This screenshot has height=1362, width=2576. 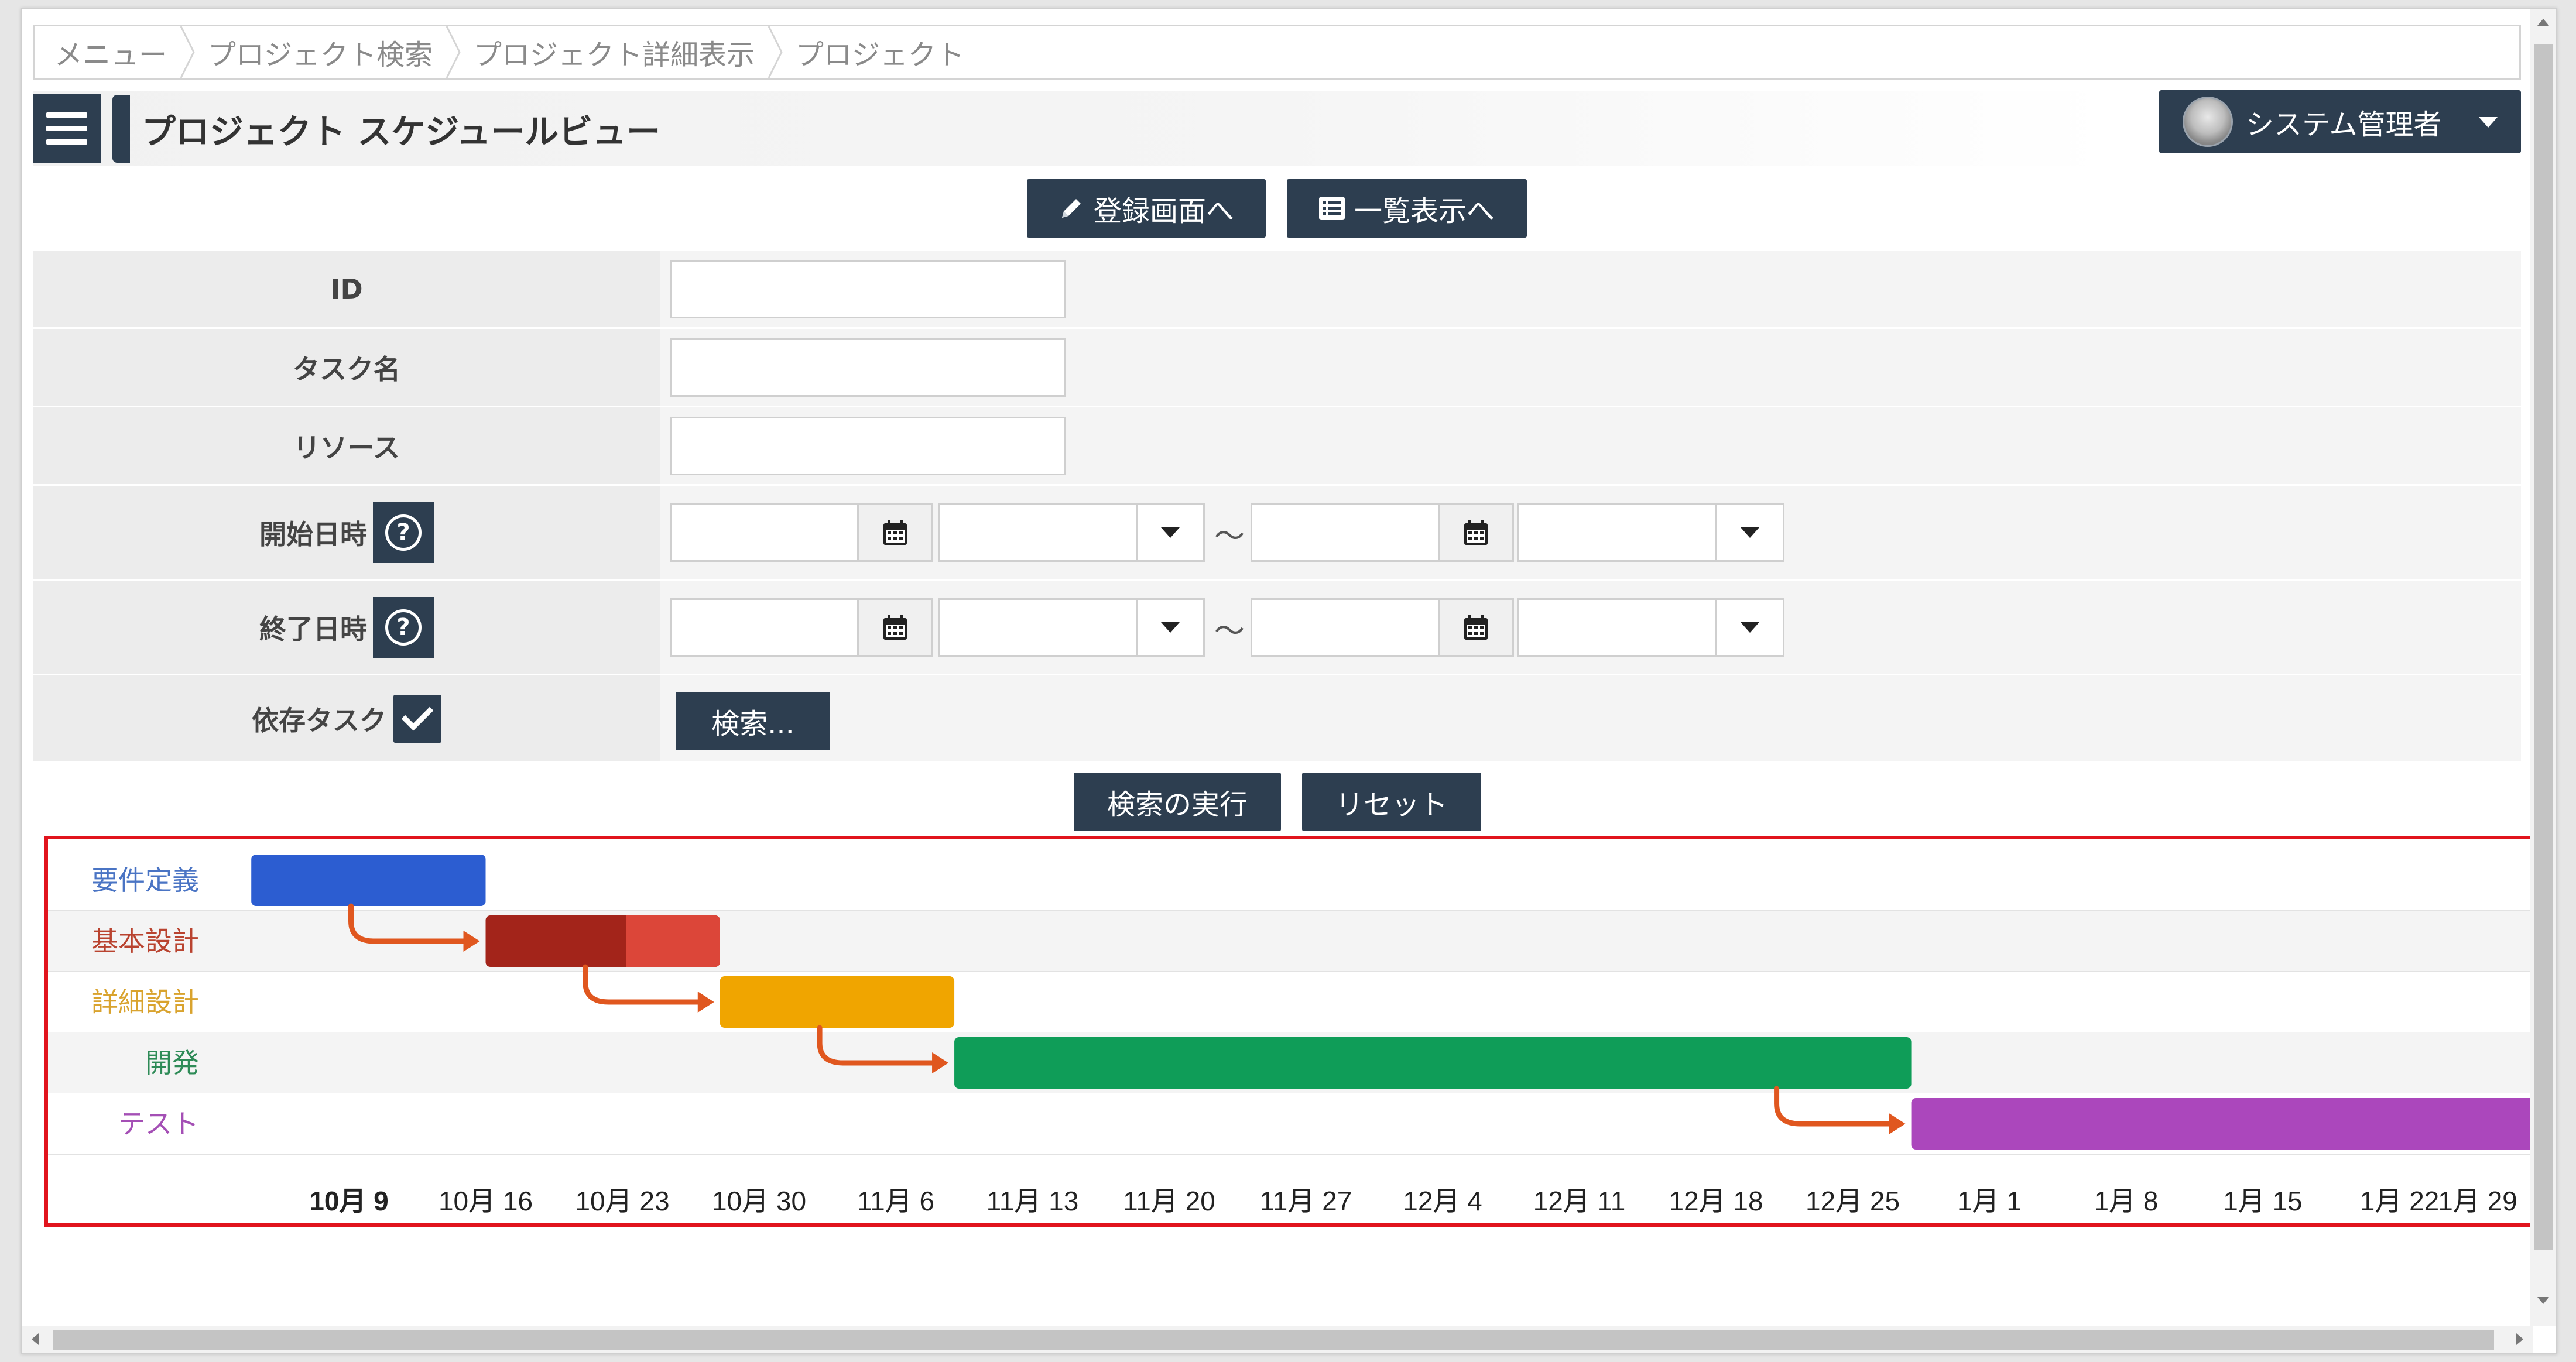 I want to click on end-label-wrap: 終了日時 ?, so click(x=346, y=627).